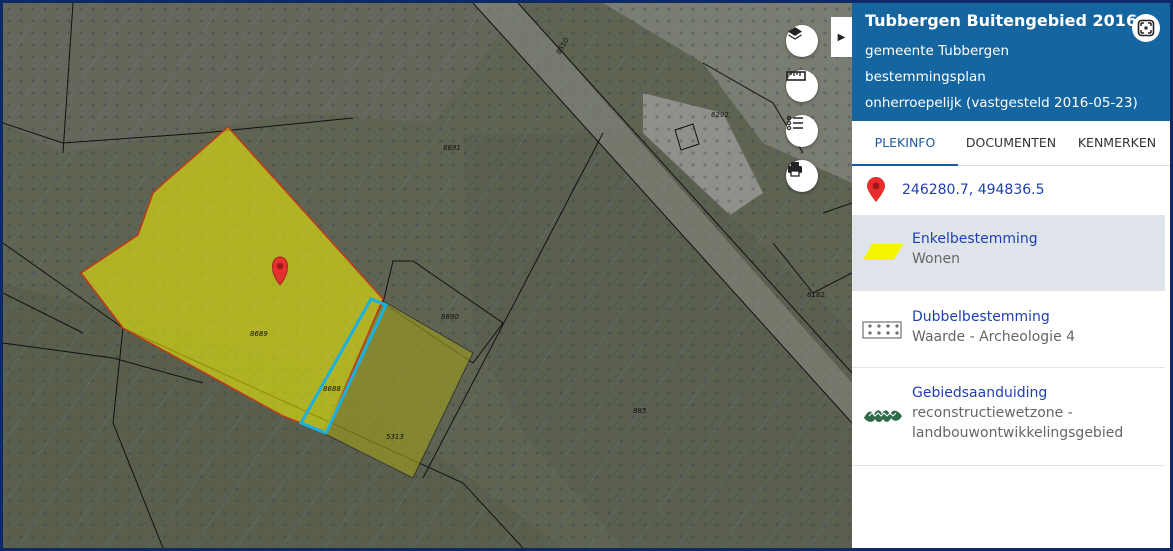 The image size is (1173, 551). I want to click on legend-button, so click(802, 131).